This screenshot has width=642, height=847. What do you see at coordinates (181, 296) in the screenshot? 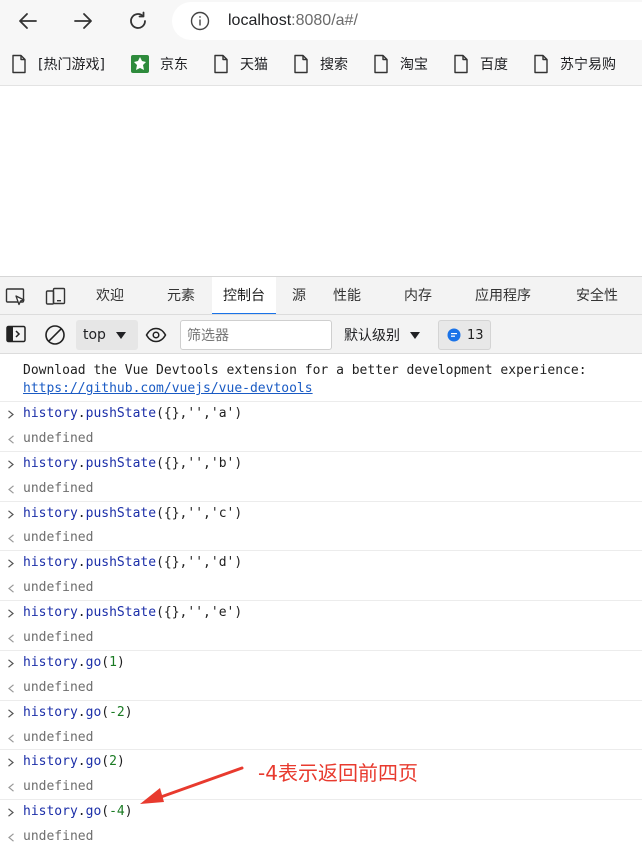
I see `tab-elements: 元素` at bounding box center [181, 296].